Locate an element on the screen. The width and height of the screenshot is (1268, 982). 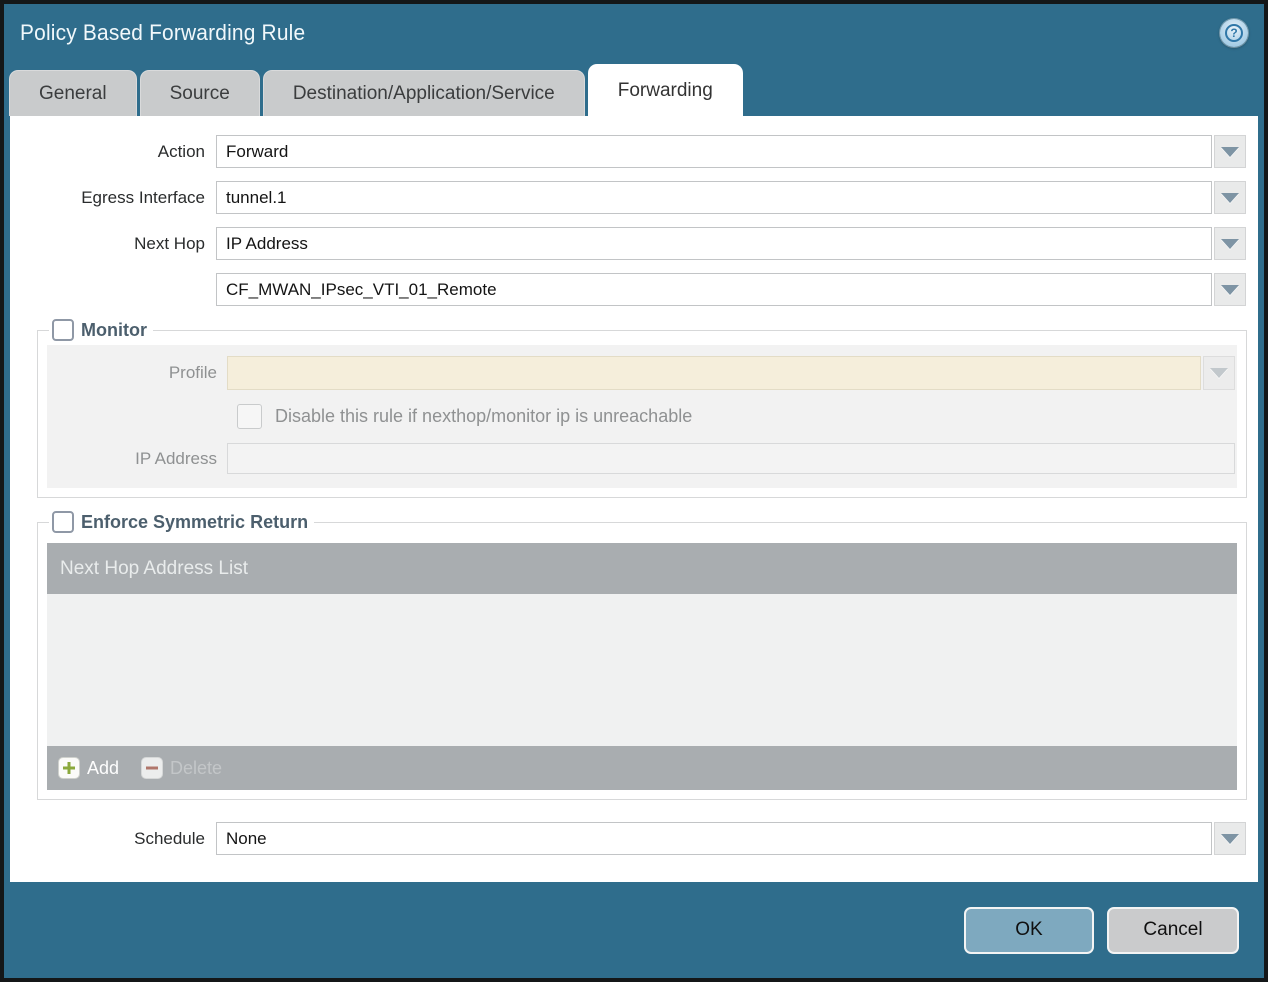
egress-interface-label: Egress Interface is located at coordinates (143, 197).